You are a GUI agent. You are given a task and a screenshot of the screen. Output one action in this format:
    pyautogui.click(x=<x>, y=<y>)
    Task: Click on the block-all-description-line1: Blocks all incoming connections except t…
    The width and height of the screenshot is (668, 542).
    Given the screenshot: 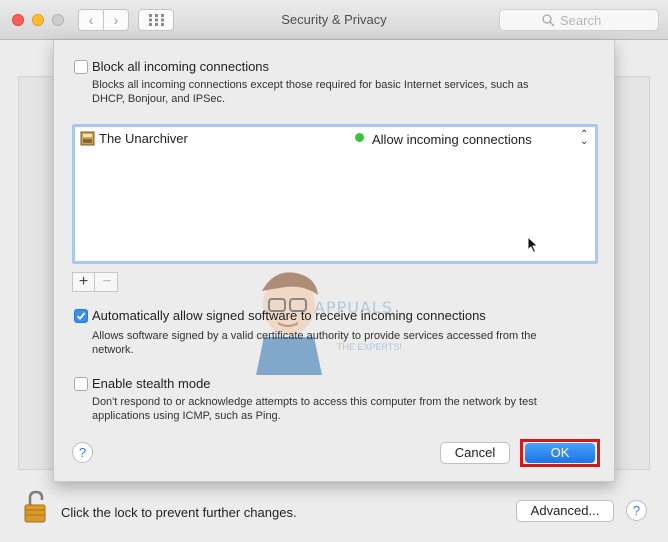 What is the action you would take?
    pyautogui.click(x=310, y=85)
    